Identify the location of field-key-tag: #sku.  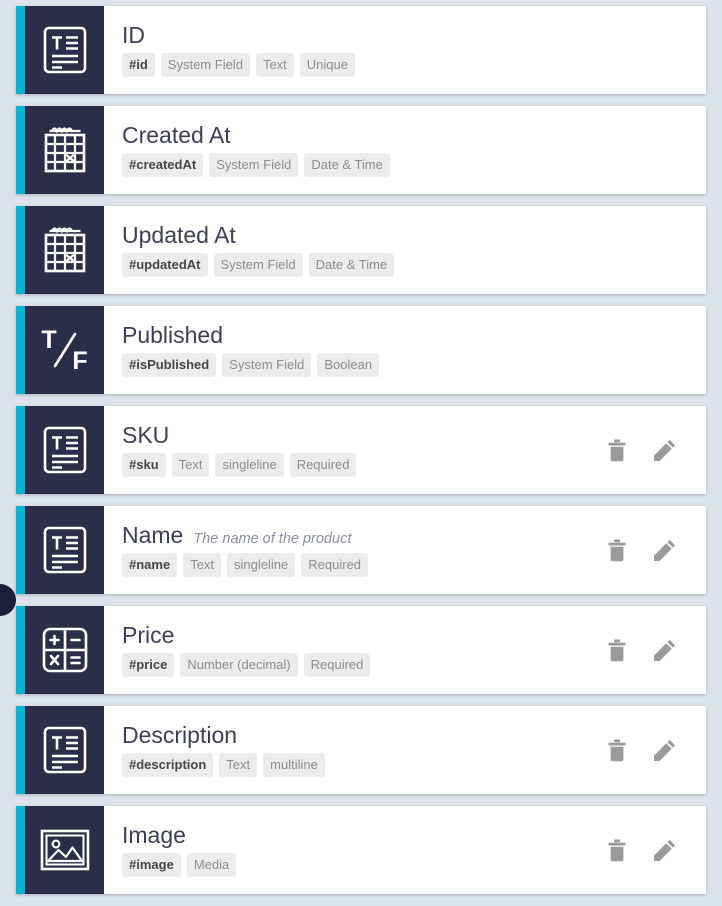
(144, 465).